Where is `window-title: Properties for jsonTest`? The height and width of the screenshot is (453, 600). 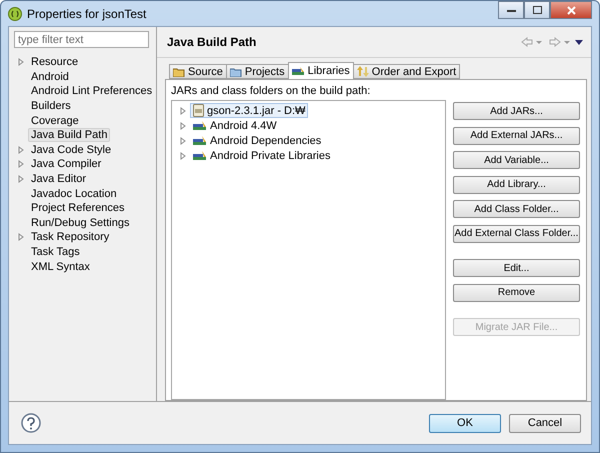 window-title: Properties for jsonTest is located at coordinates (87, 13).